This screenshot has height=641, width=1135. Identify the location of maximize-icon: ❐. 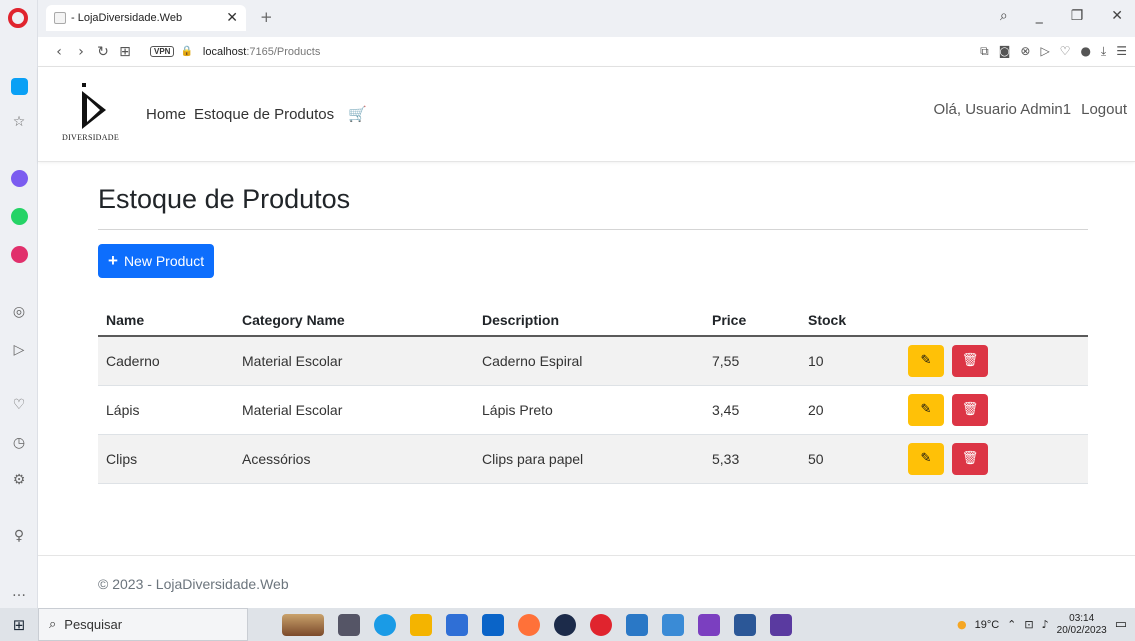
(1077, 16).